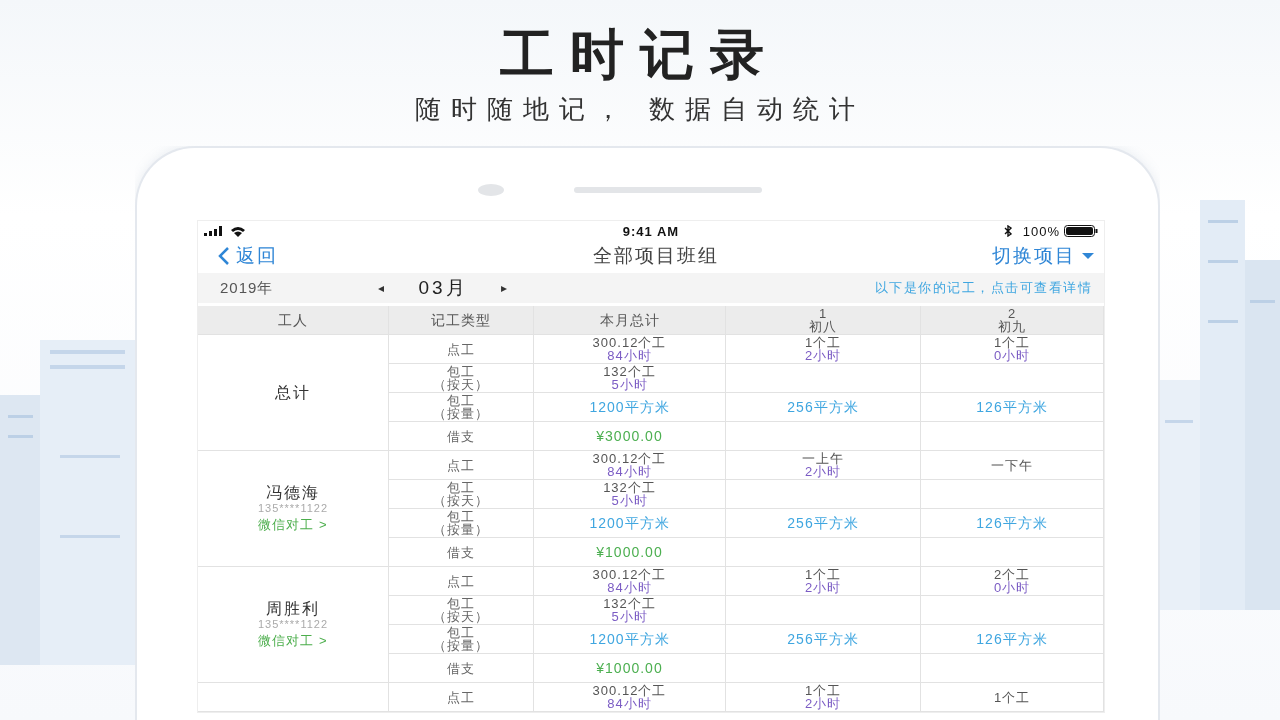 The image size is (1280, 720). What do you see at coordinates (1081, 231) in the screenshot?
I see `battery-icon` at bounding box center [1081, 231].